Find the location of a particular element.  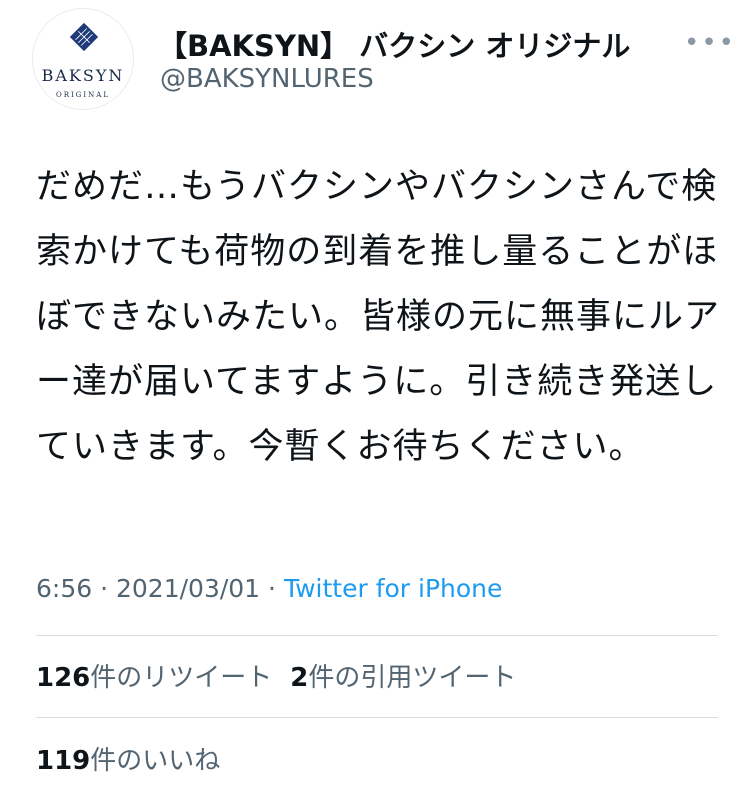

user-handle: @BAKSYNLURES is located at coordinates (267, 79).